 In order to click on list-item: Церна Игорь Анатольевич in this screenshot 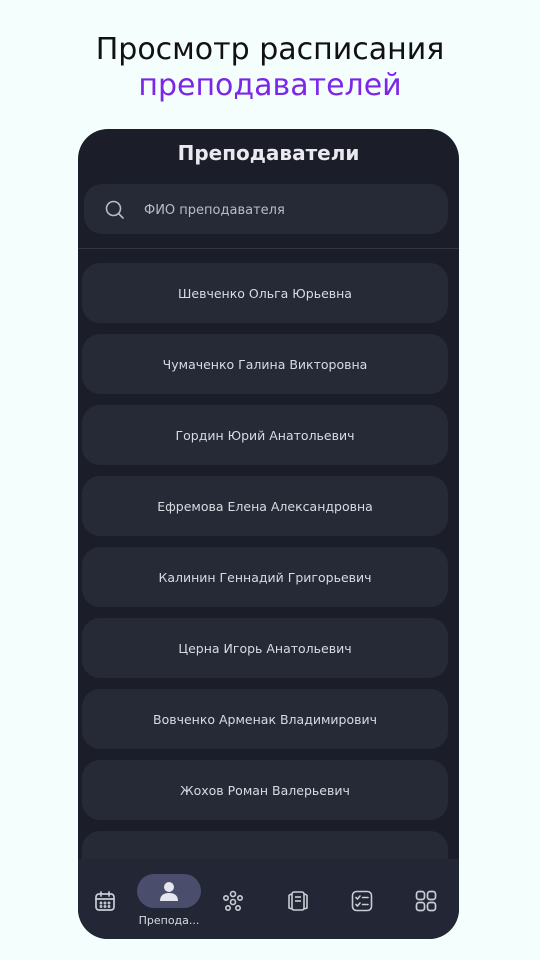, I will do `click(265, 648)`.